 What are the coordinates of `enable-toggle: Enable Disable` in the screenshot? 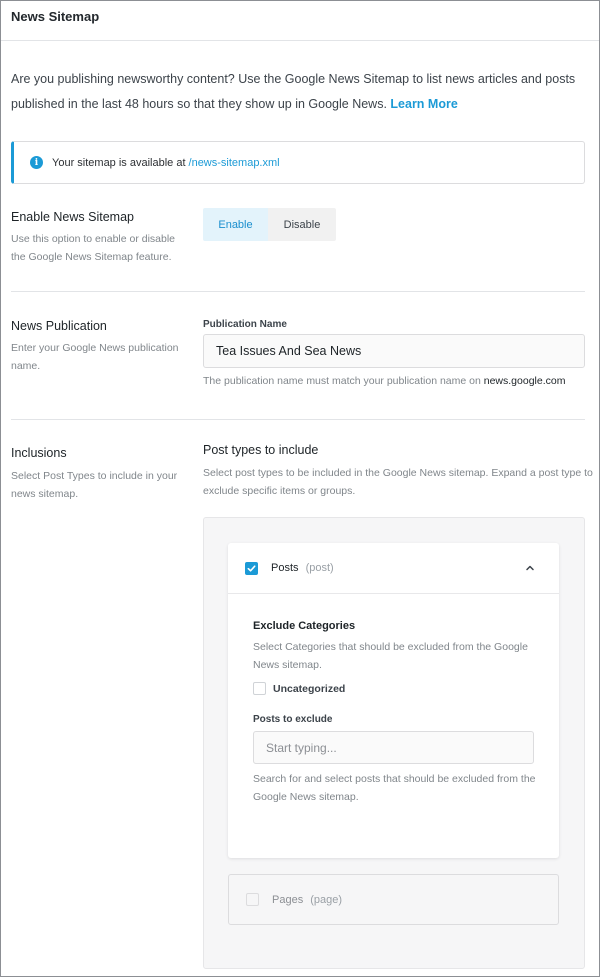 It's located at (269, 224).